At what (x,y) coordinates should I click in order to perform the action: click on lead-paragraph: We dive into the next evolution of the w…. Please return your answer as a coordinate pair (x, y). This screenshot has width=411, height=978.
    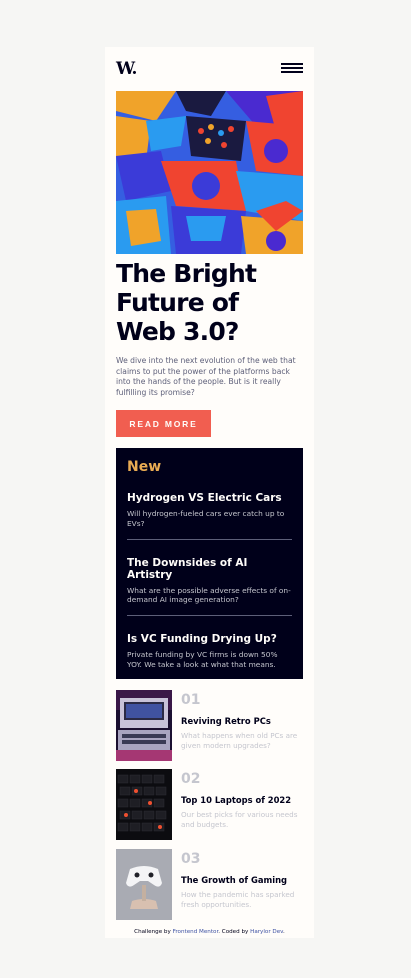
    Looking at the image, I should click on (206, 376).